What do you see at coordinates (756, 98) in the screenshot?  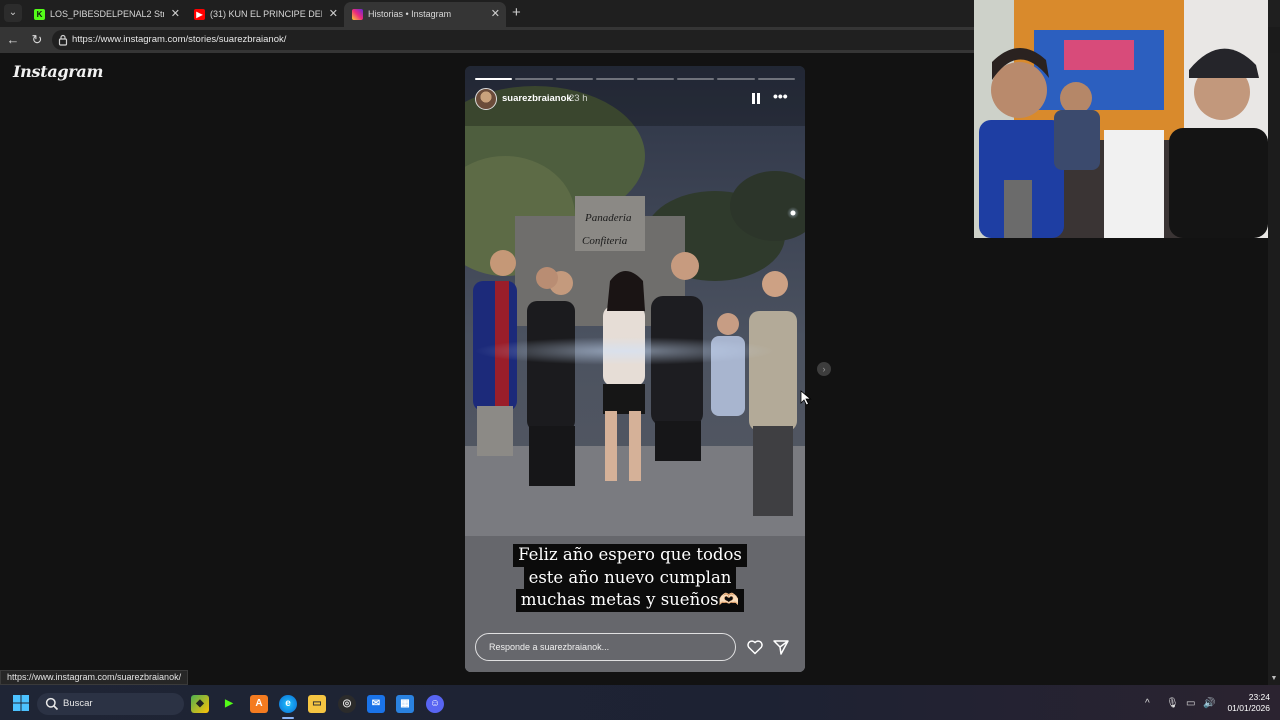 I see `pause-icon` at bounding box center [756, 98].